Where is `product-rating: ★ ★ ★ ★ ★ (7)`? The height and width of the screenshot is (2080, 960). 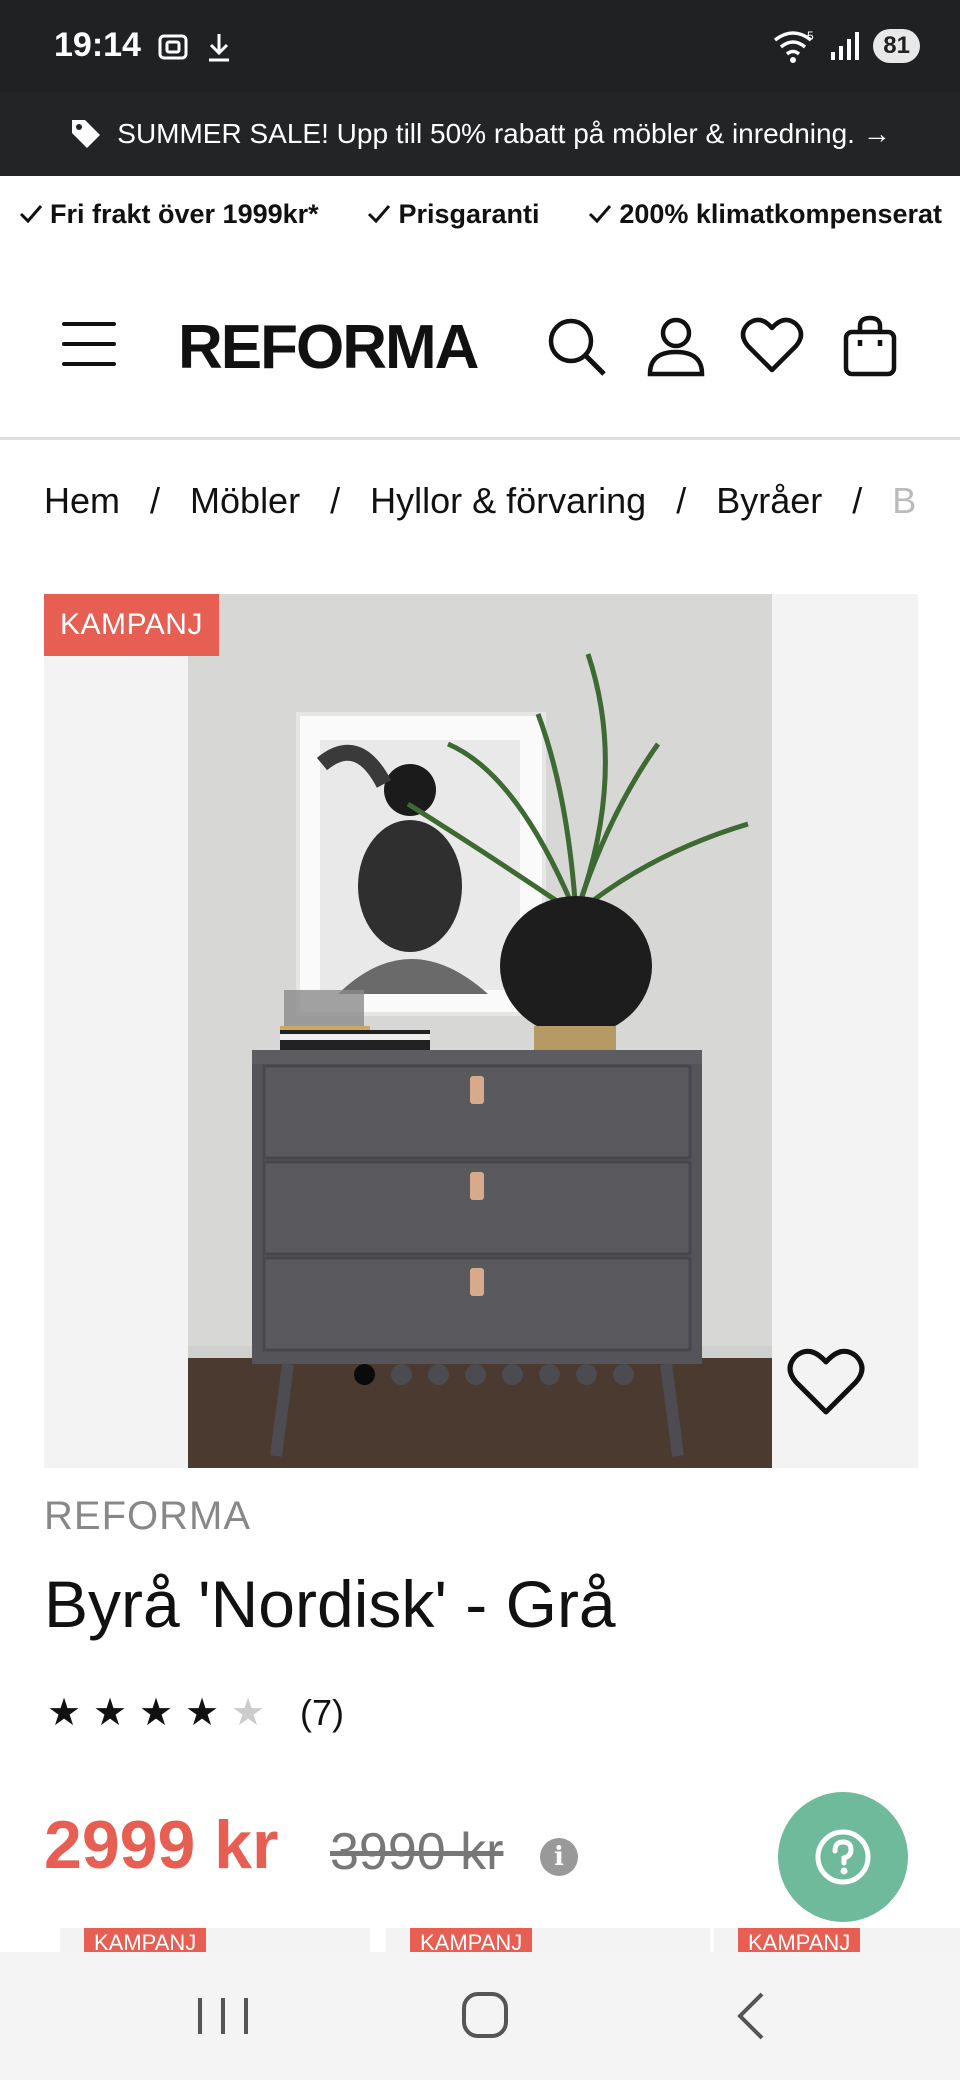
product-rating: ★ ★ ★ ★ ★ (7) is located at coordinates (194, 1712).